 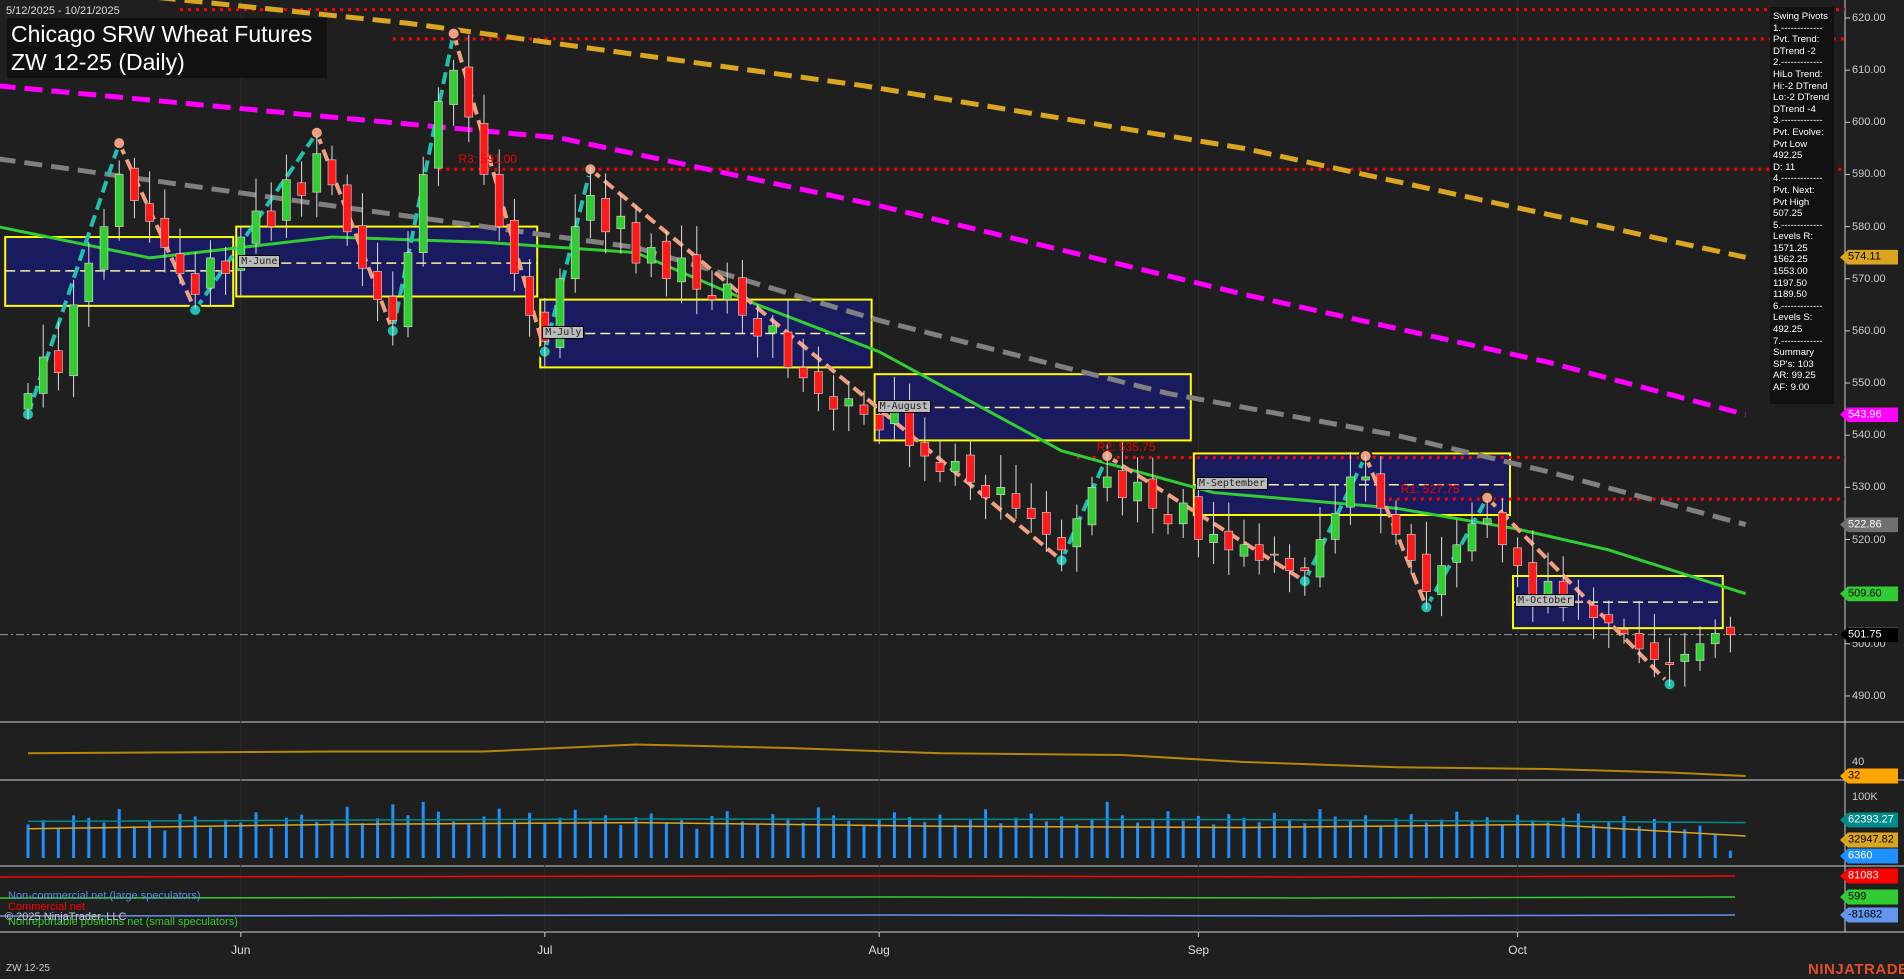 I want to click on legend-line: DTrend -2, so click(x=1794, y=51).